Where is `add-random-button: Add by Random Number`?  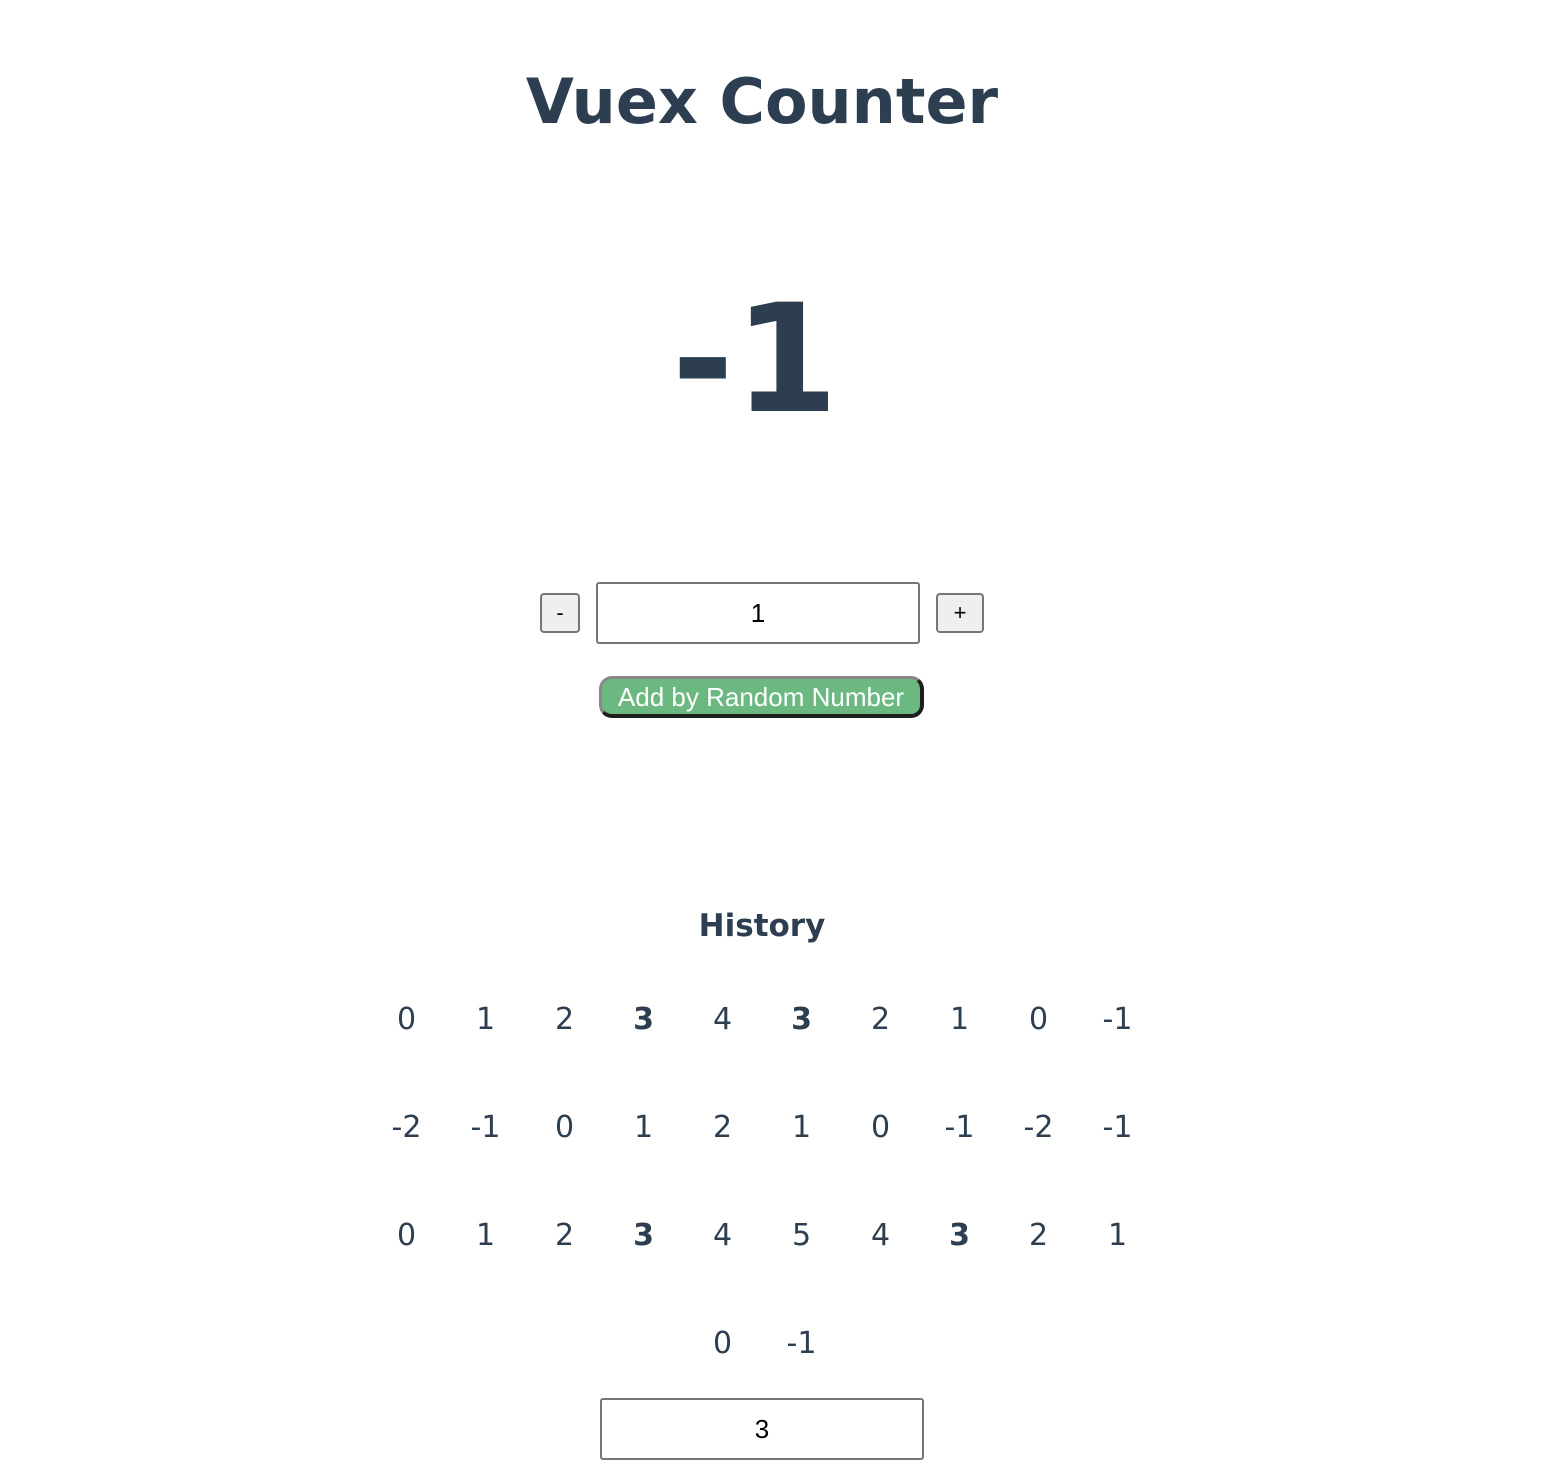
add-random-button: Add by Random Number is located at coordinates (761, 697).